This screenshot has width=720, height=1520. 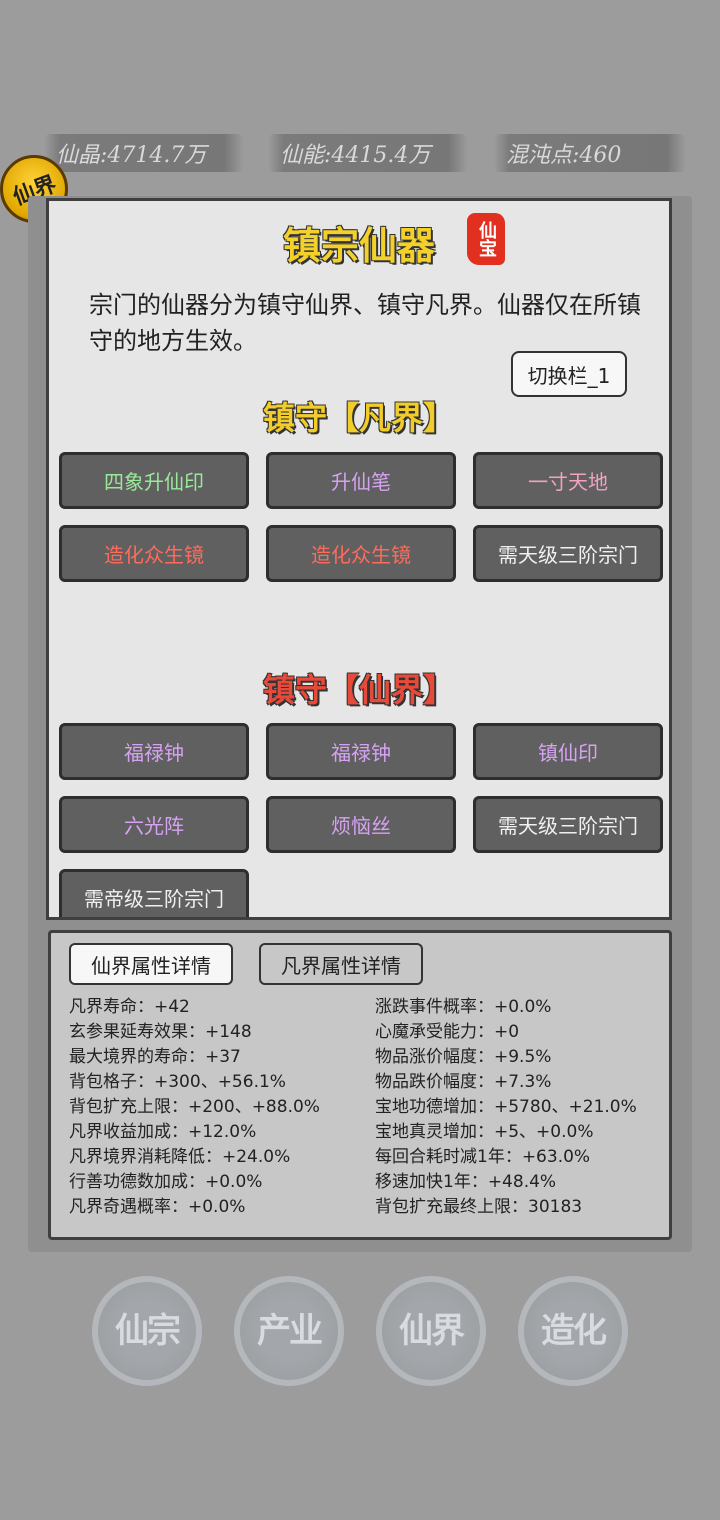 What do you see at coordinates (144, 153) in the screenshot?
I see `resource-crystal: 仙晶:4714.7万` at bounding box center [144, 153].